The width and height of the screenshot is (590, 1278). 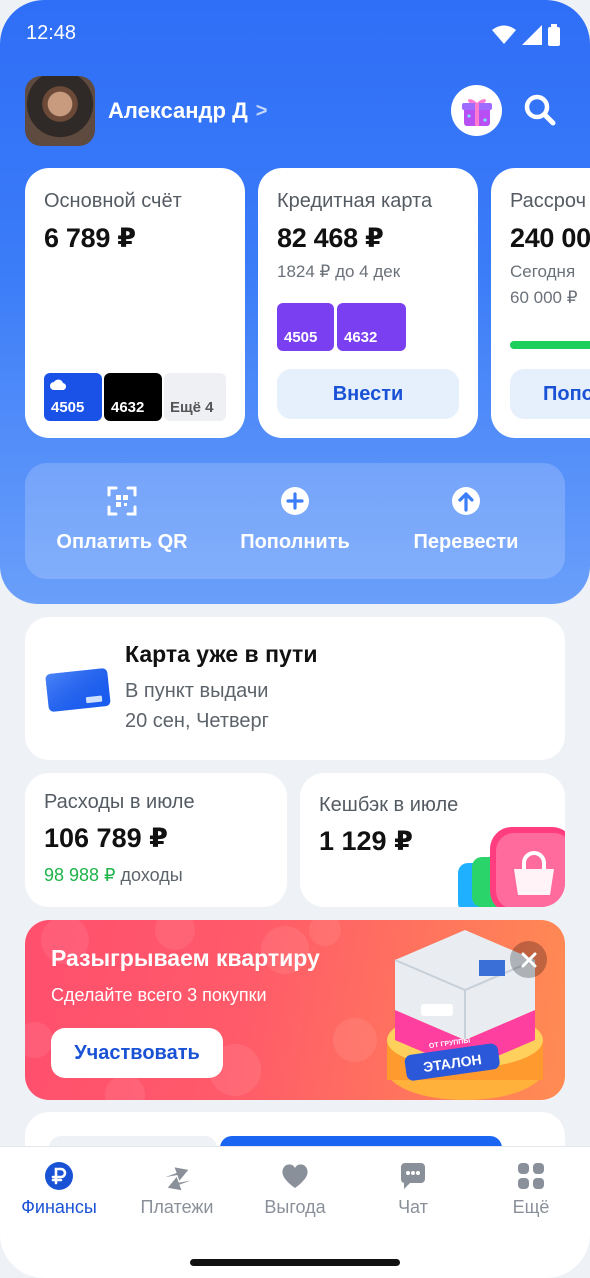 I want to click on gift-icon, so click(x=476, y=112).